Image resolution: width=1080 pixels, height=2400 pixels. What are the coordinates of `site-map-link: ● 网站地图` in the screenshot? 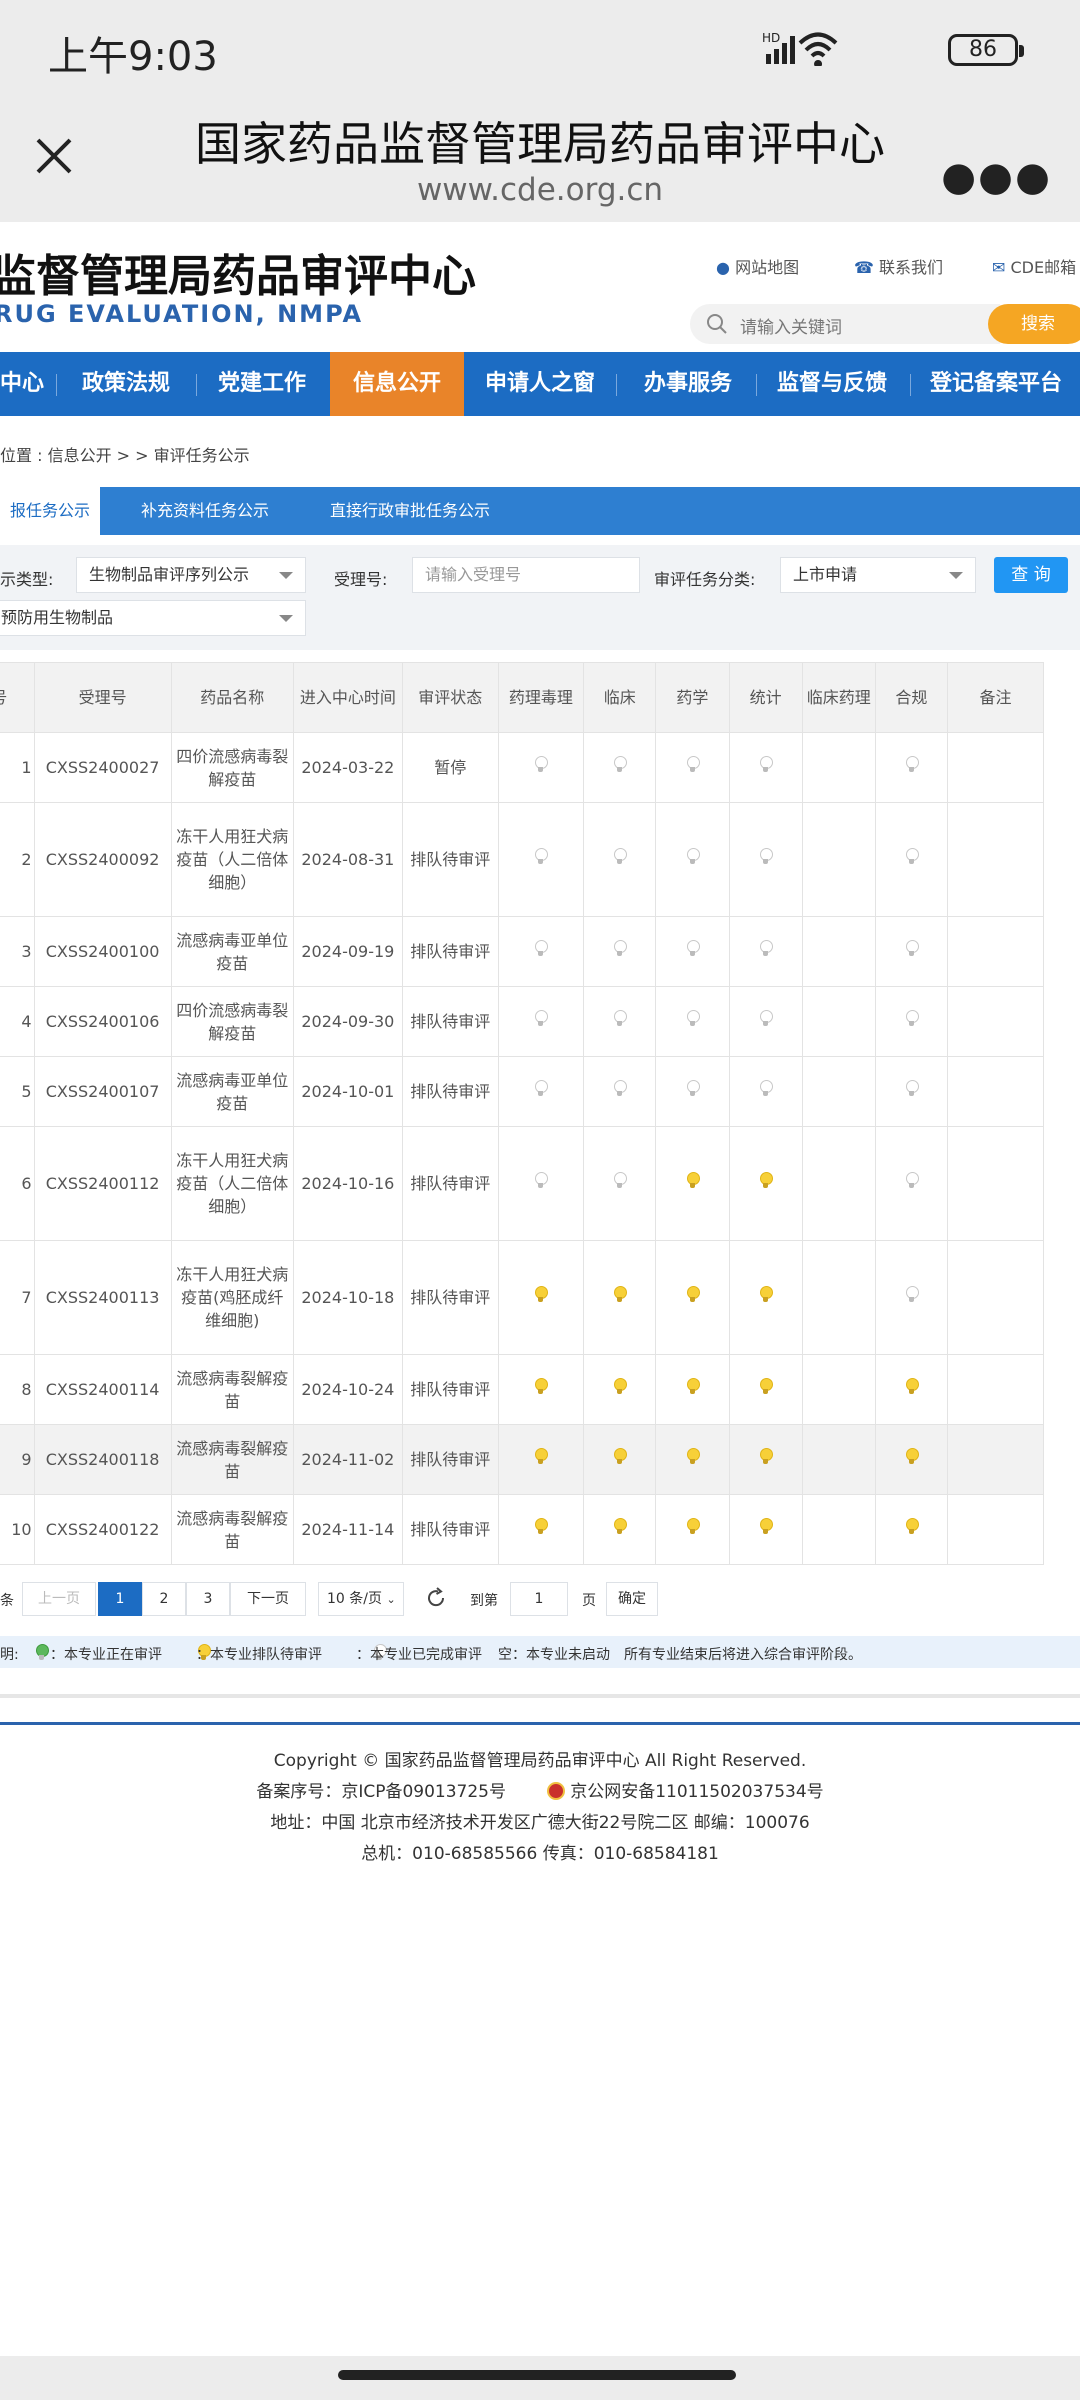 It's located at (757, 266).